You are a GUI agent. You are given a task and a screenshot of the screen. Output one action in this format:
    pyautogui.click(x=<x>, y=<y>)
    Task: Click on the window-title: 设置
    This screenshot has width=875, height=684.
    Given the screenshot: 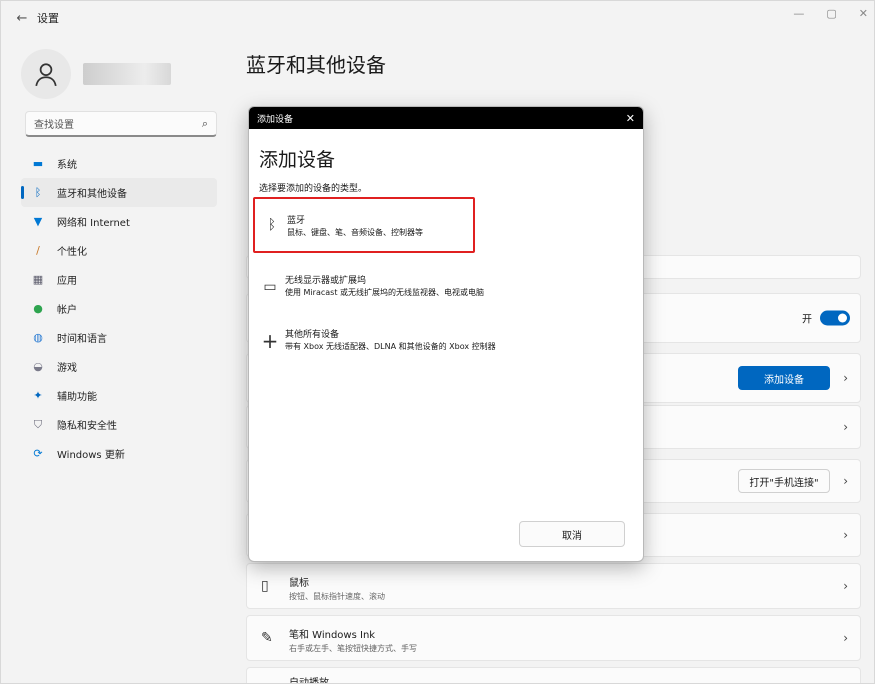 What is the action you would take?
    pyautogui.click(x=48, y=18)
    